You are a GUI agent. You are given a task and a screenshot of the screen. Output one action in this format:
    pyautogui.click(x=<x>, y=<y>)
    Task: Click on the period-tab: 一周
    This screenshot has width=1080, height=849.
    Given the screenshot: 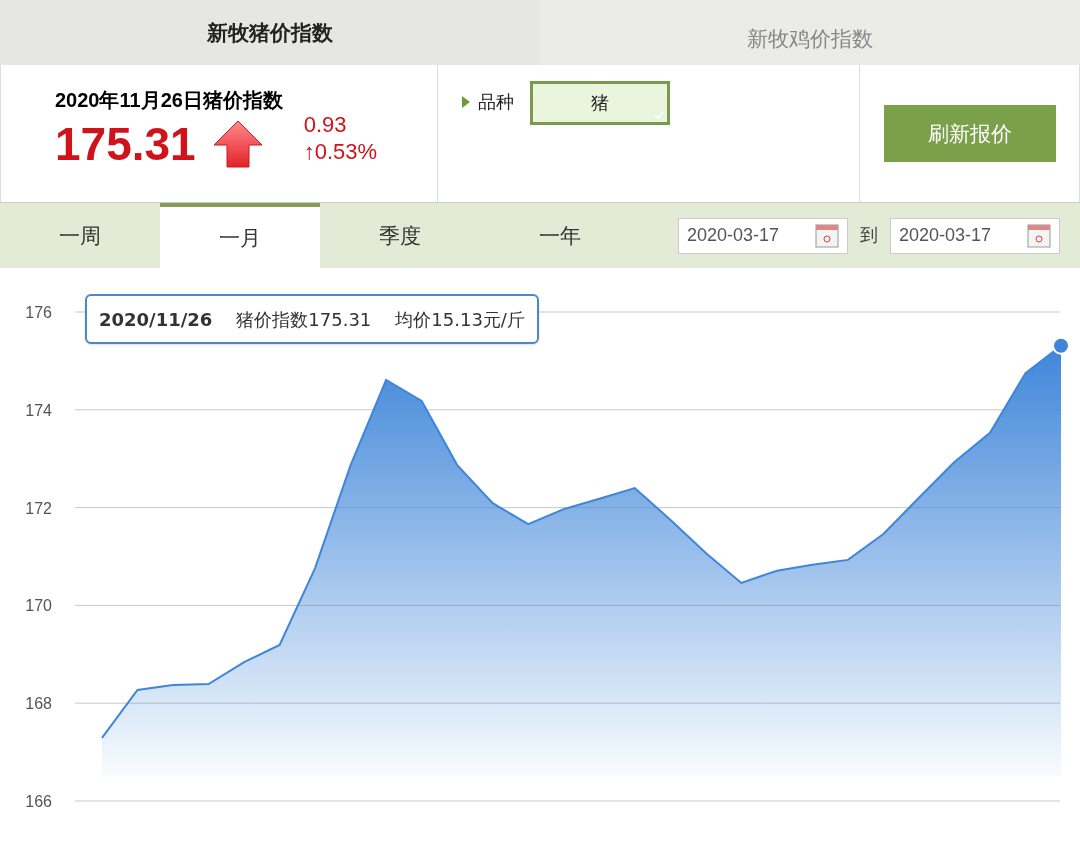 What is the action you would take?
    pyautogui.click(x=80, y=235)
    